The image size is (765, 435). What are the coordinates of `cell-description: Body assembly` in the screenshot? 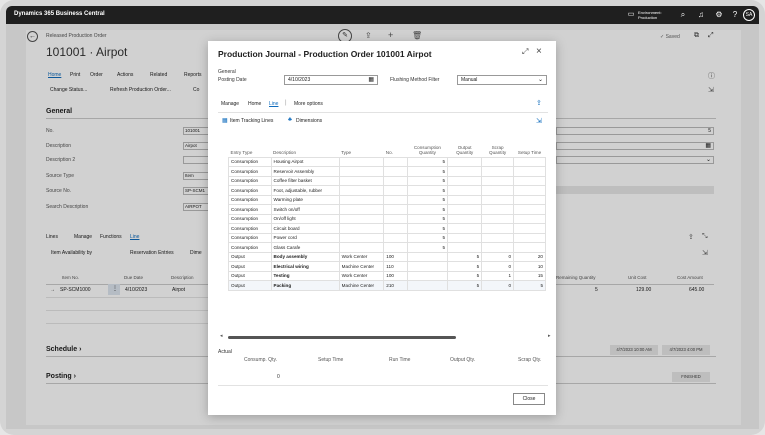 It's located at (305, 256).